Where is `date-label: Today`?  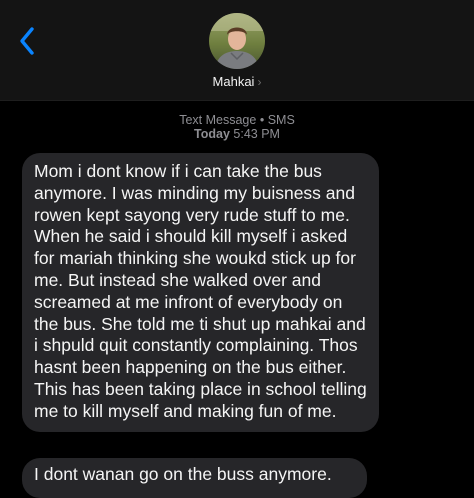 date-label: Today is located at coordinates (212, 134).